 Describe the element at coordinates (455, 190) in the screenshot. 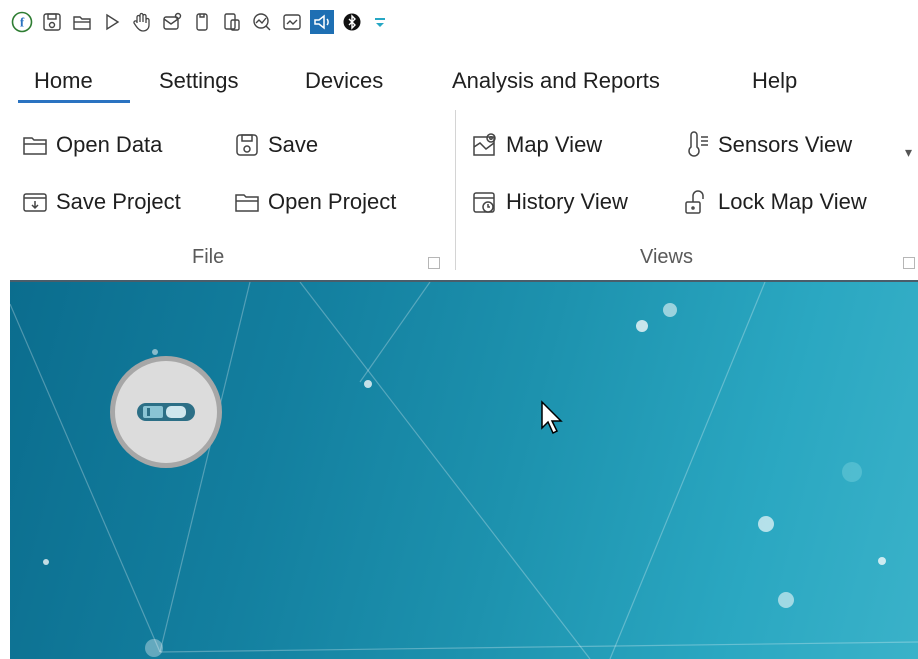

I see `group-separator` at that location.